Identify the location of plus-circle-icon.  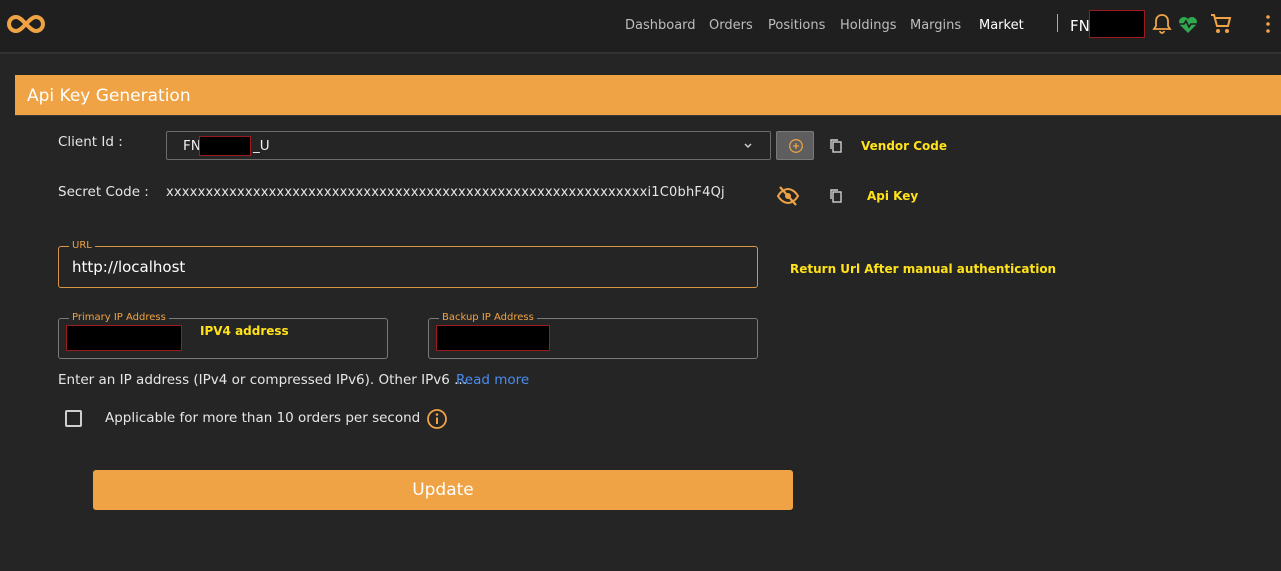
(796, 146).